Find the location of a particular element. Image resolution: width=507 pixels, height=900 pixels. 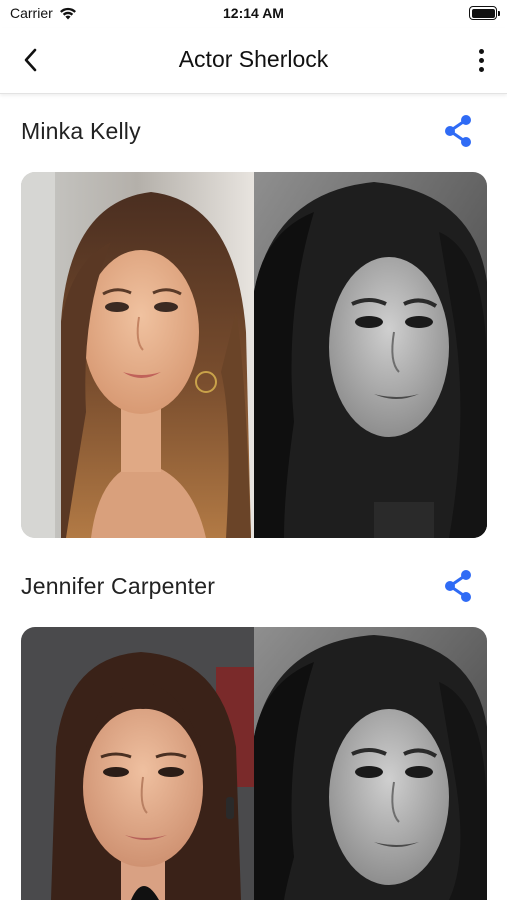

nav-bar: Actor Sherlock is located at coordinates (253, 61).